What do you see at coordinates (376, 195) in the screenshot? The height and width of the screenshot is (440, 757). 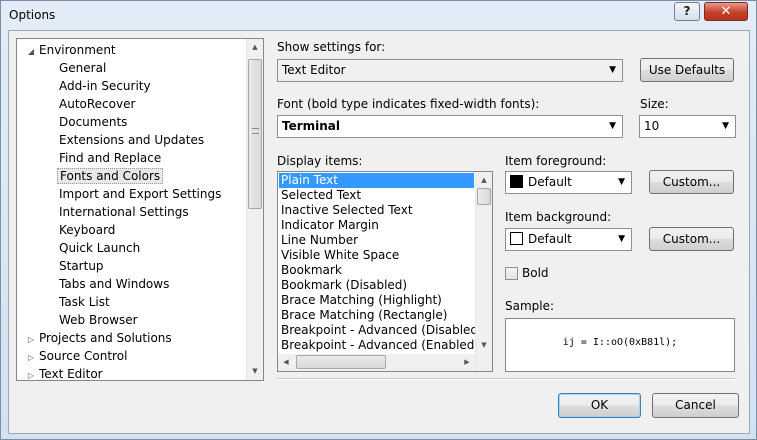 I see `list-item: Selected Text` at bounding box center [376, 195].